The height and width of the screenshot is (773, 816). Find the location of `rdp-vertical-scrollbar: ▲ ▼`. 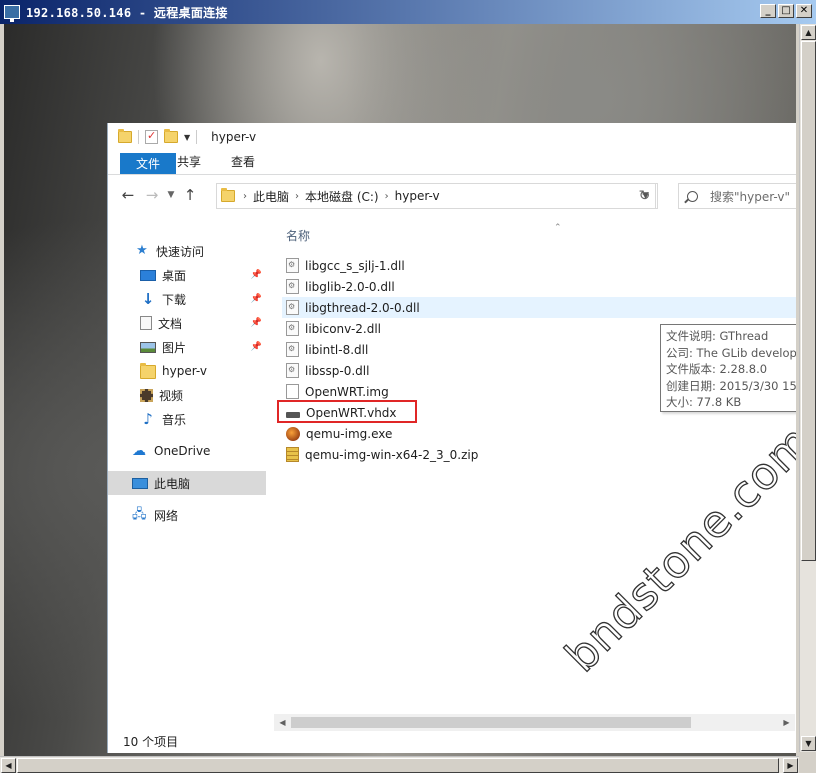

rdp-vertical-scrollbar: ▲ ▼ is located at coordinates (807, 388).